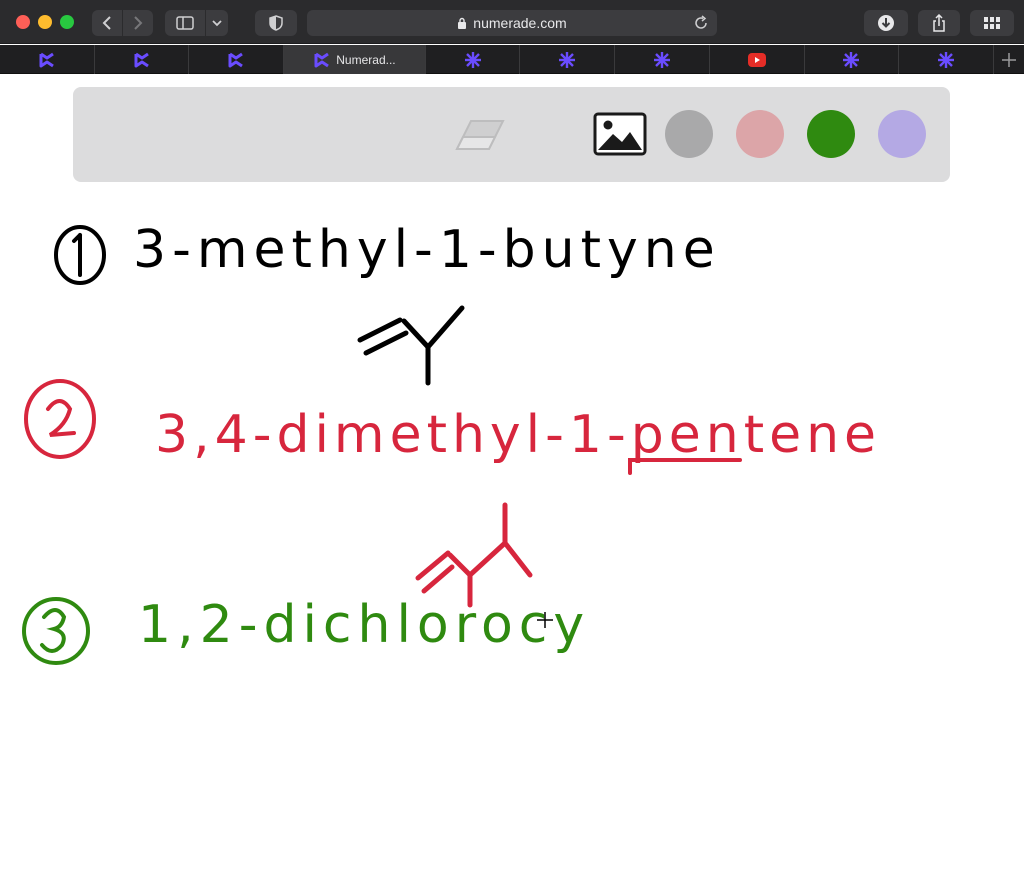 The width and height of the screenshot is (1024, 880). I want to click on chevron-left-icon, so click(106, 23).